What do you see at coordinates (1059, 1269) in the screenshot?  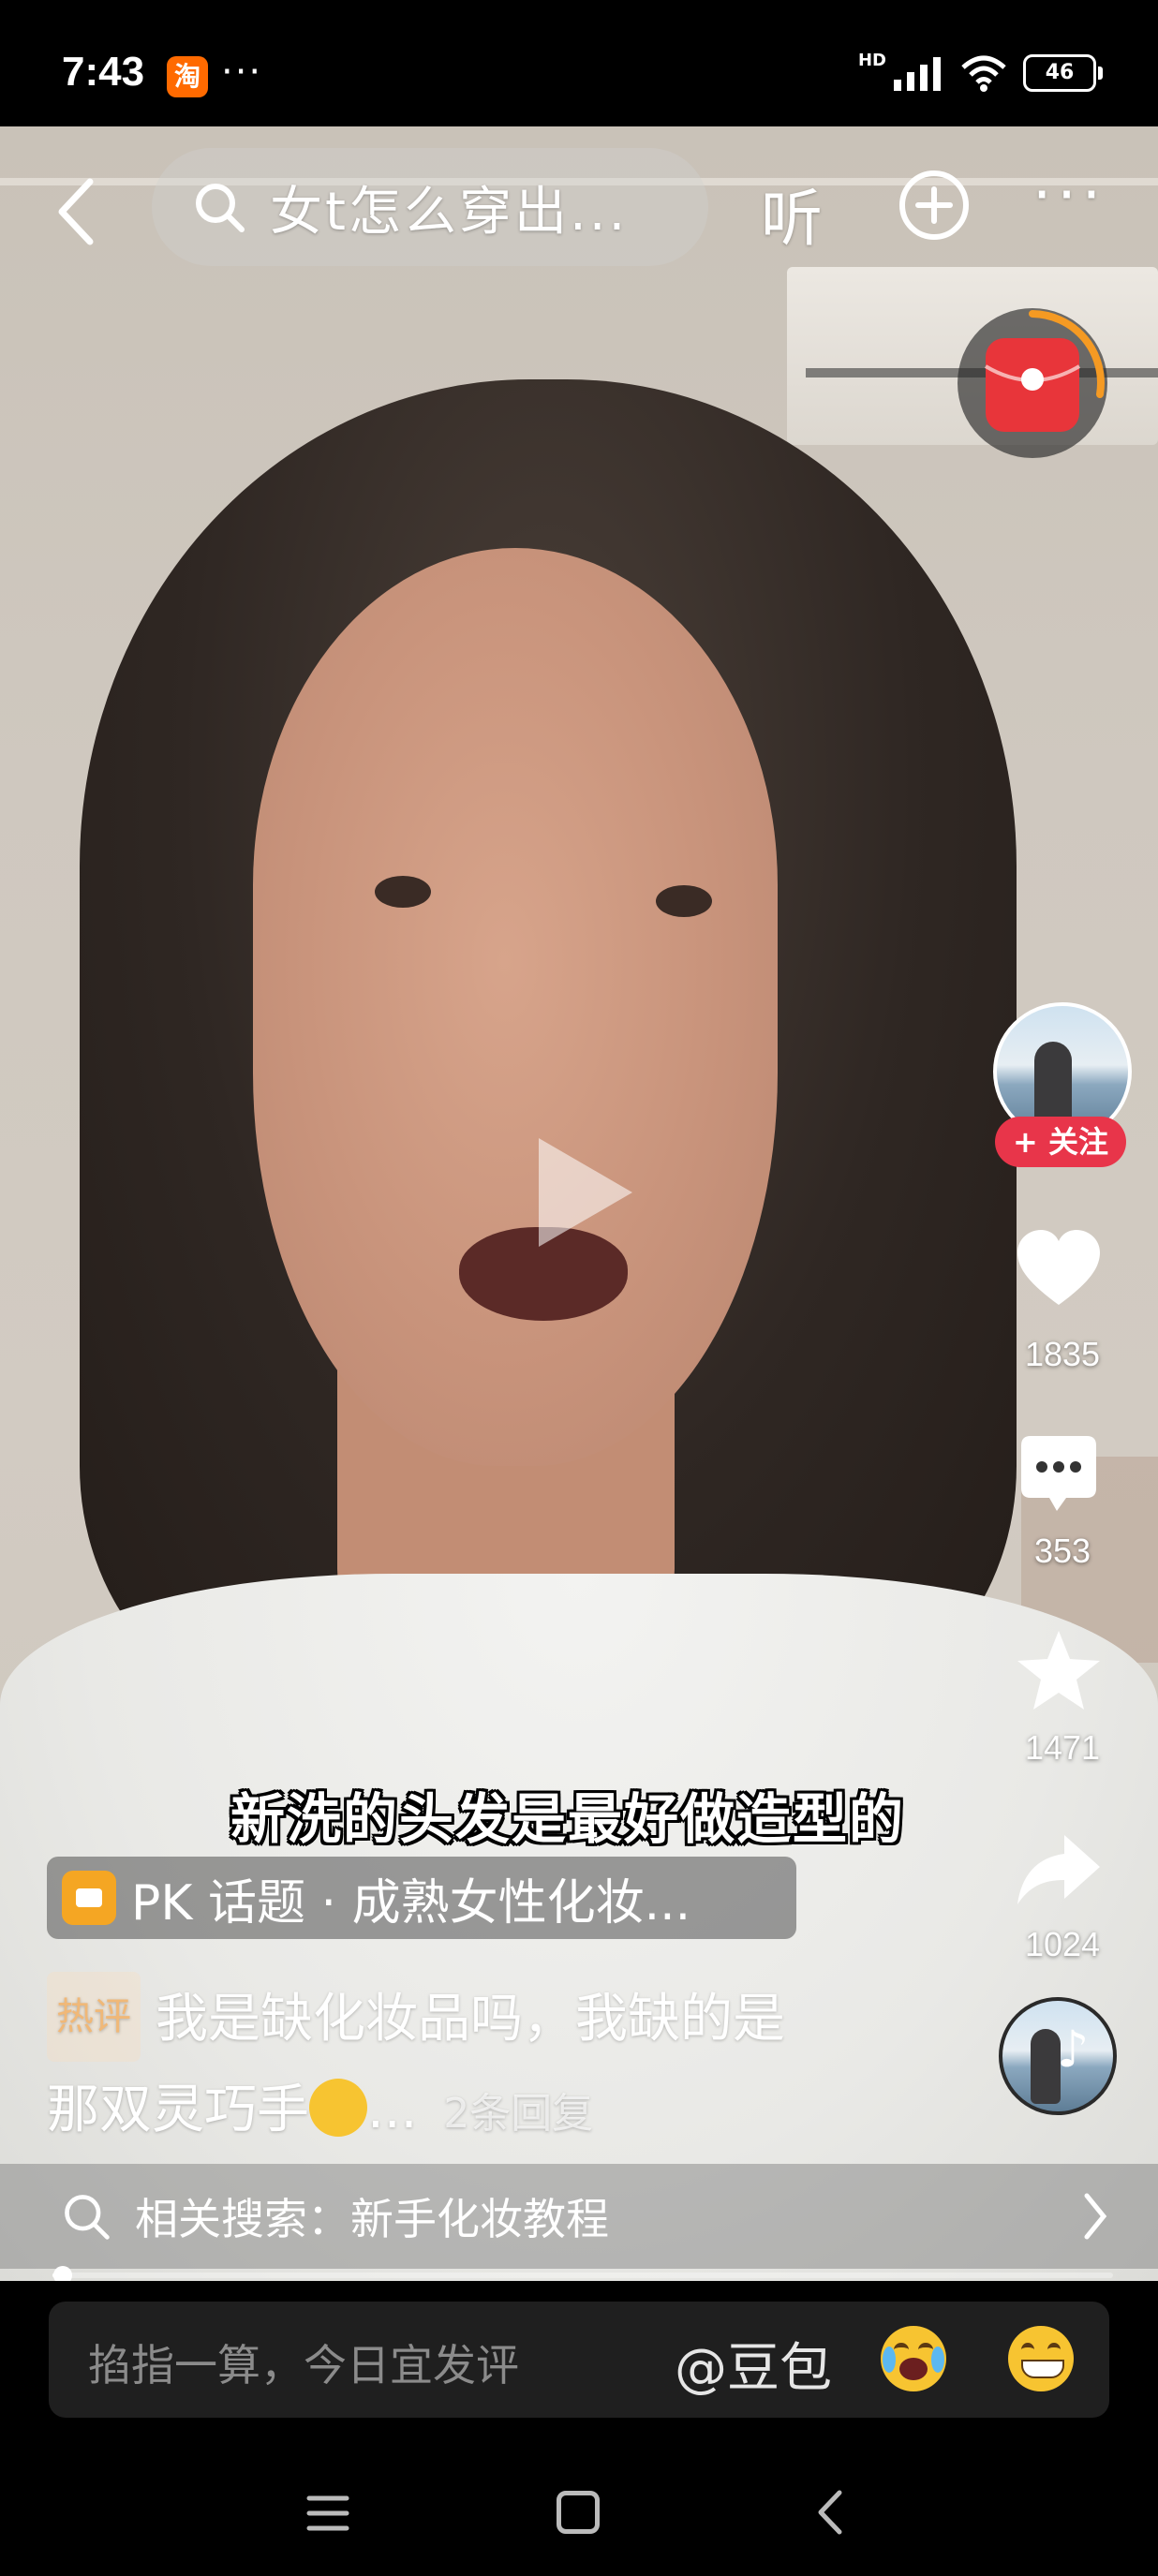 I see `heart-icon` at bounding box center [1059, 1269].